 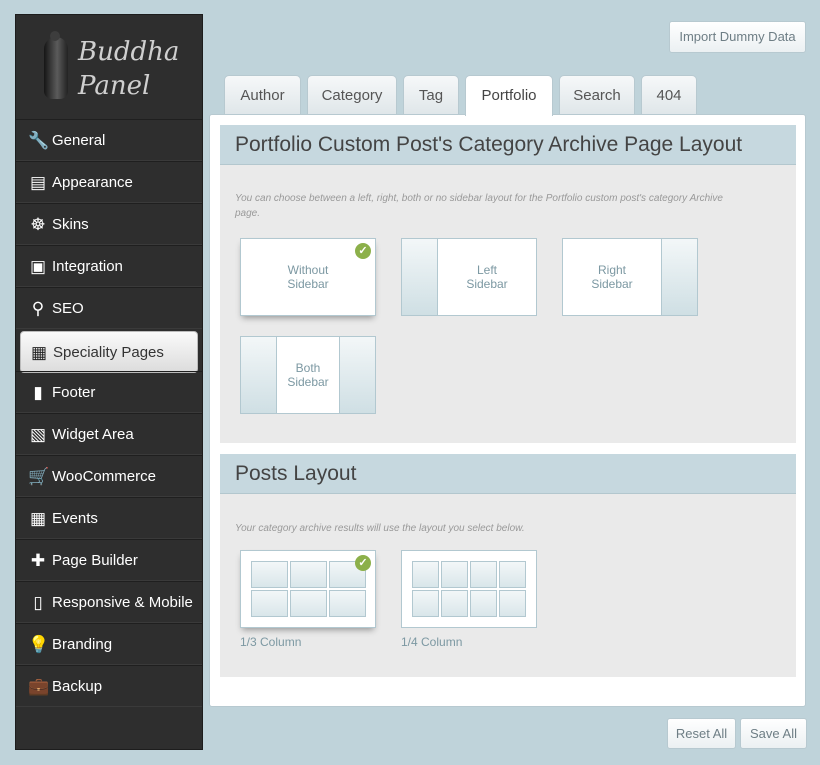 I want to click on lightbulb-icon: 💡, so click(x=39, y=644).